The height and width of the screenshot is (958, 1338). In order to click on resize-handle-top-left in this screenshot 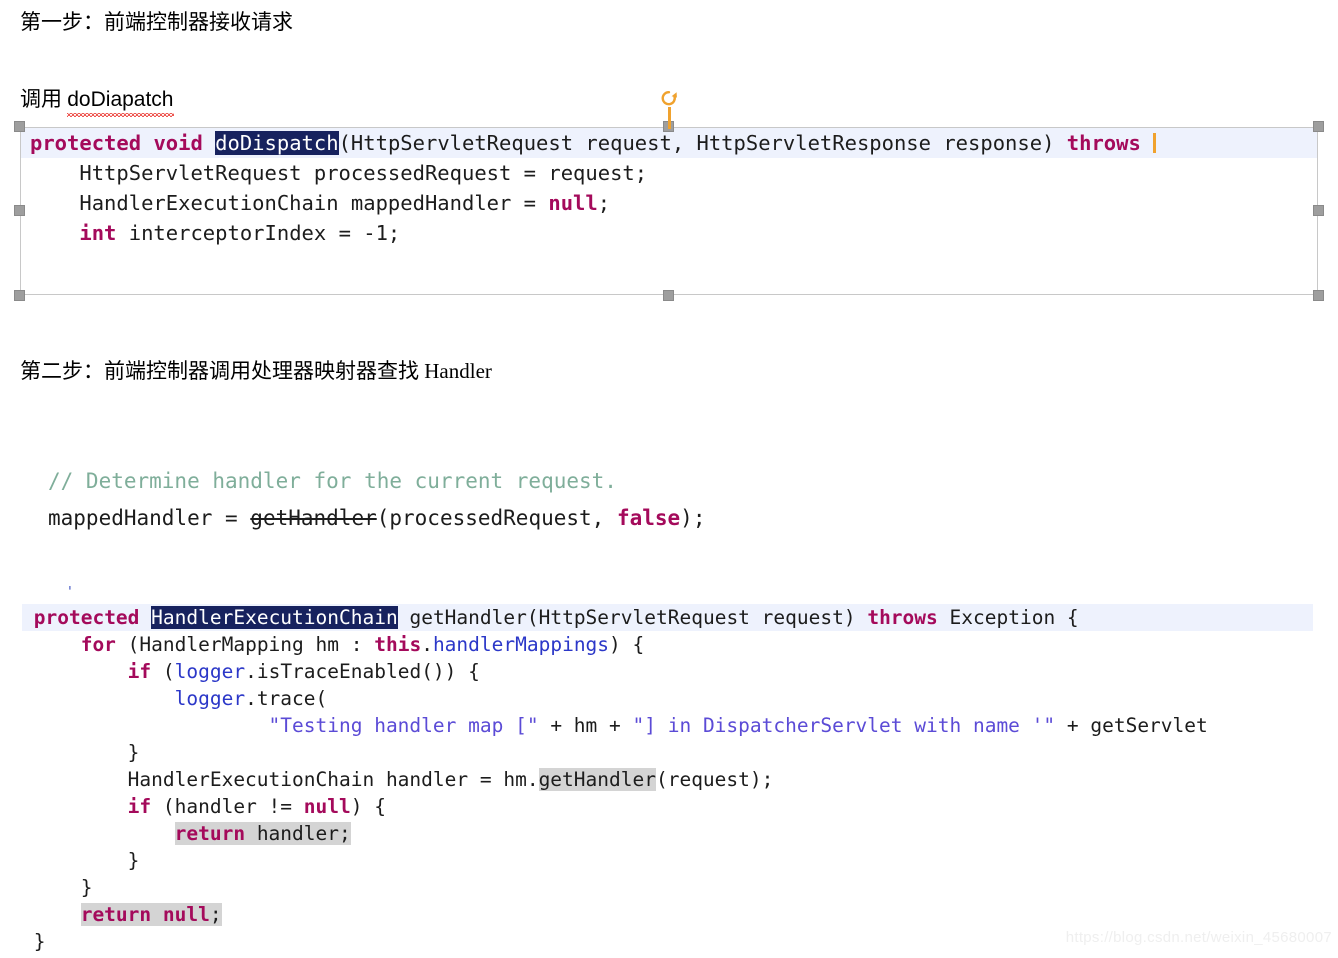, I will do `click(19, 126)`.